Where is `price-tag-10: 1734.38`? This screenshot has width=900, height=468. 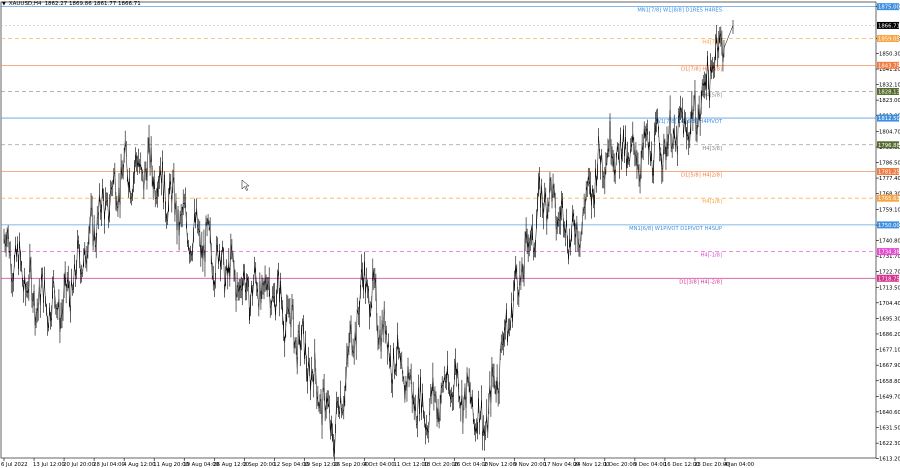 price-tag-10: 1734.38 is located at coordinates (889, 253).